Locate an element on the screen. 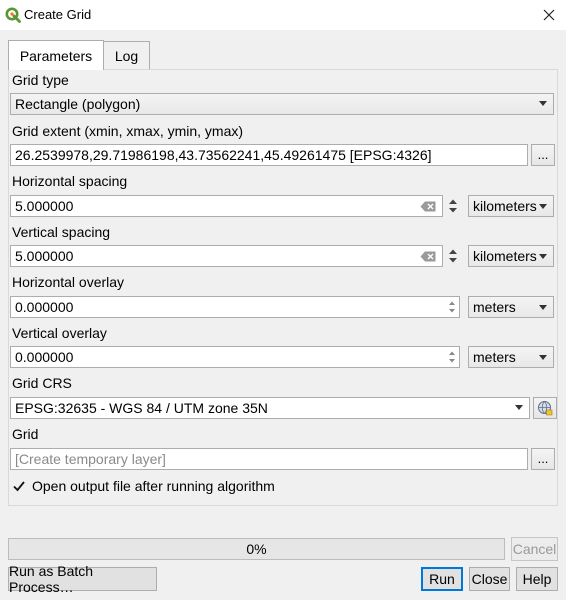  grid-type-label: Grid type is located at coordinates (40, 80).